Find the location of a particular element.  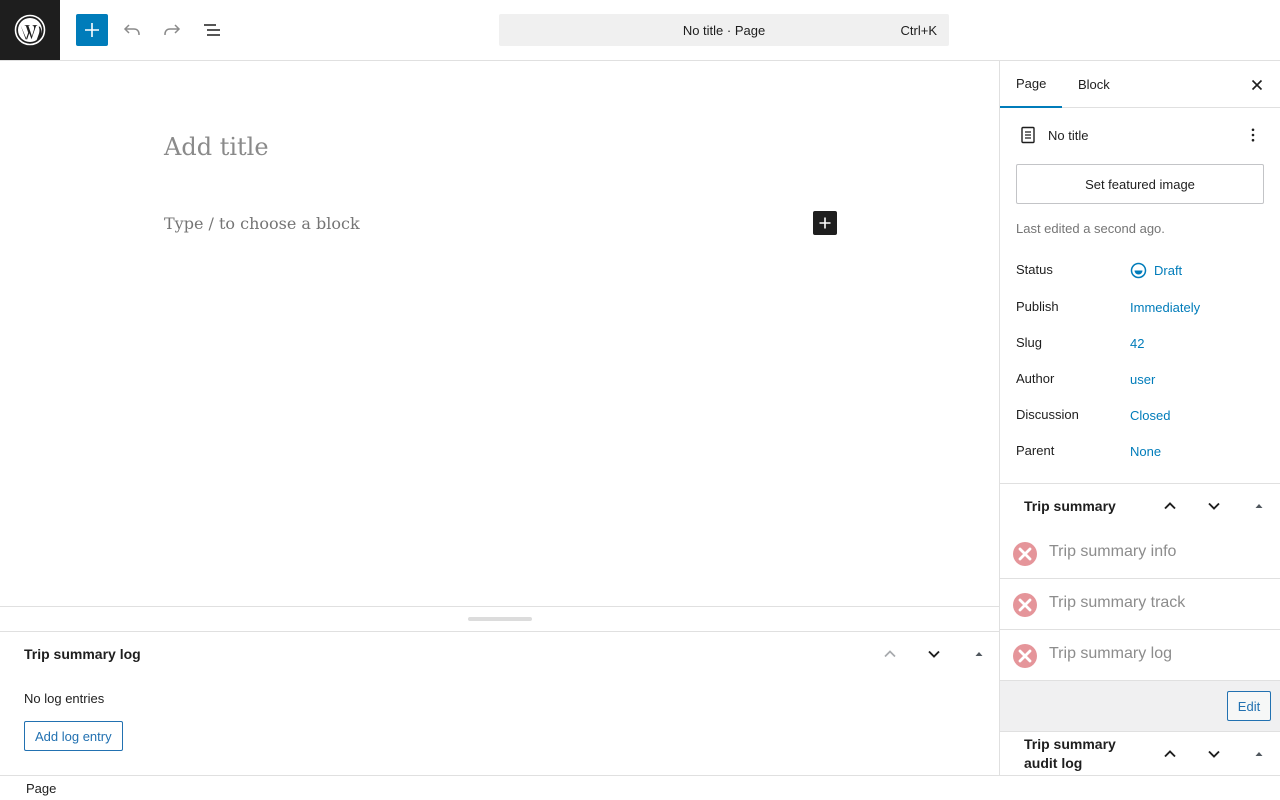

trip-summary-item-label: Trip summary log is located at coordinates (1110, 653).